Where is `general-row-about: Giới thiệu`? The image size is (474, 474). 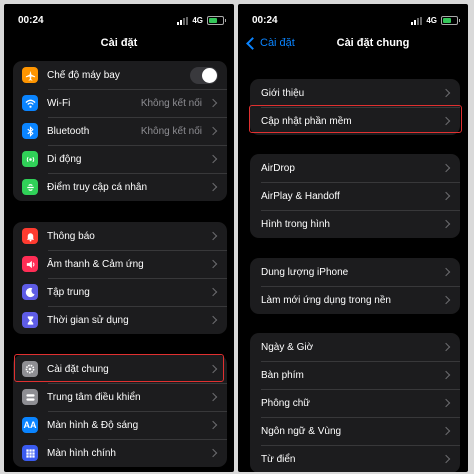
general-row-about: Giới thiệu is located at coordinates (355, 93).